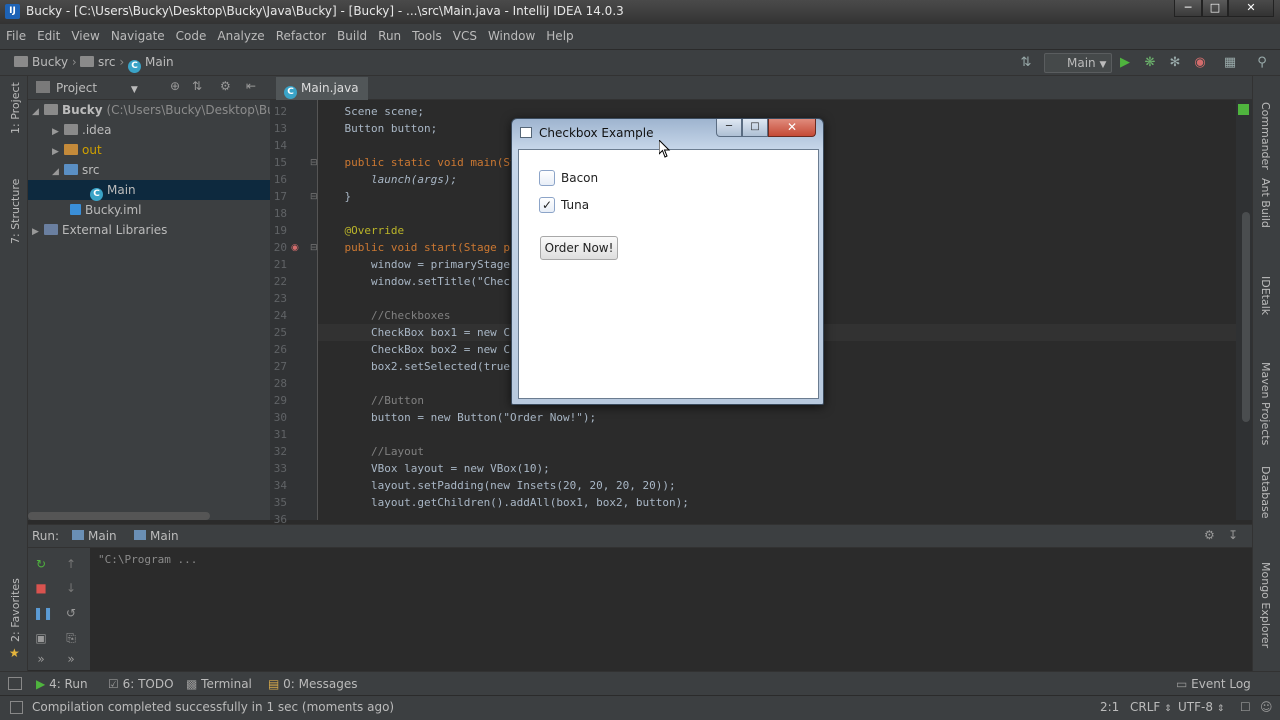 The width and height of the screenshot is (1280, 720). I want to click on structure-tool-button: 7: Structure, so click(15, 211).